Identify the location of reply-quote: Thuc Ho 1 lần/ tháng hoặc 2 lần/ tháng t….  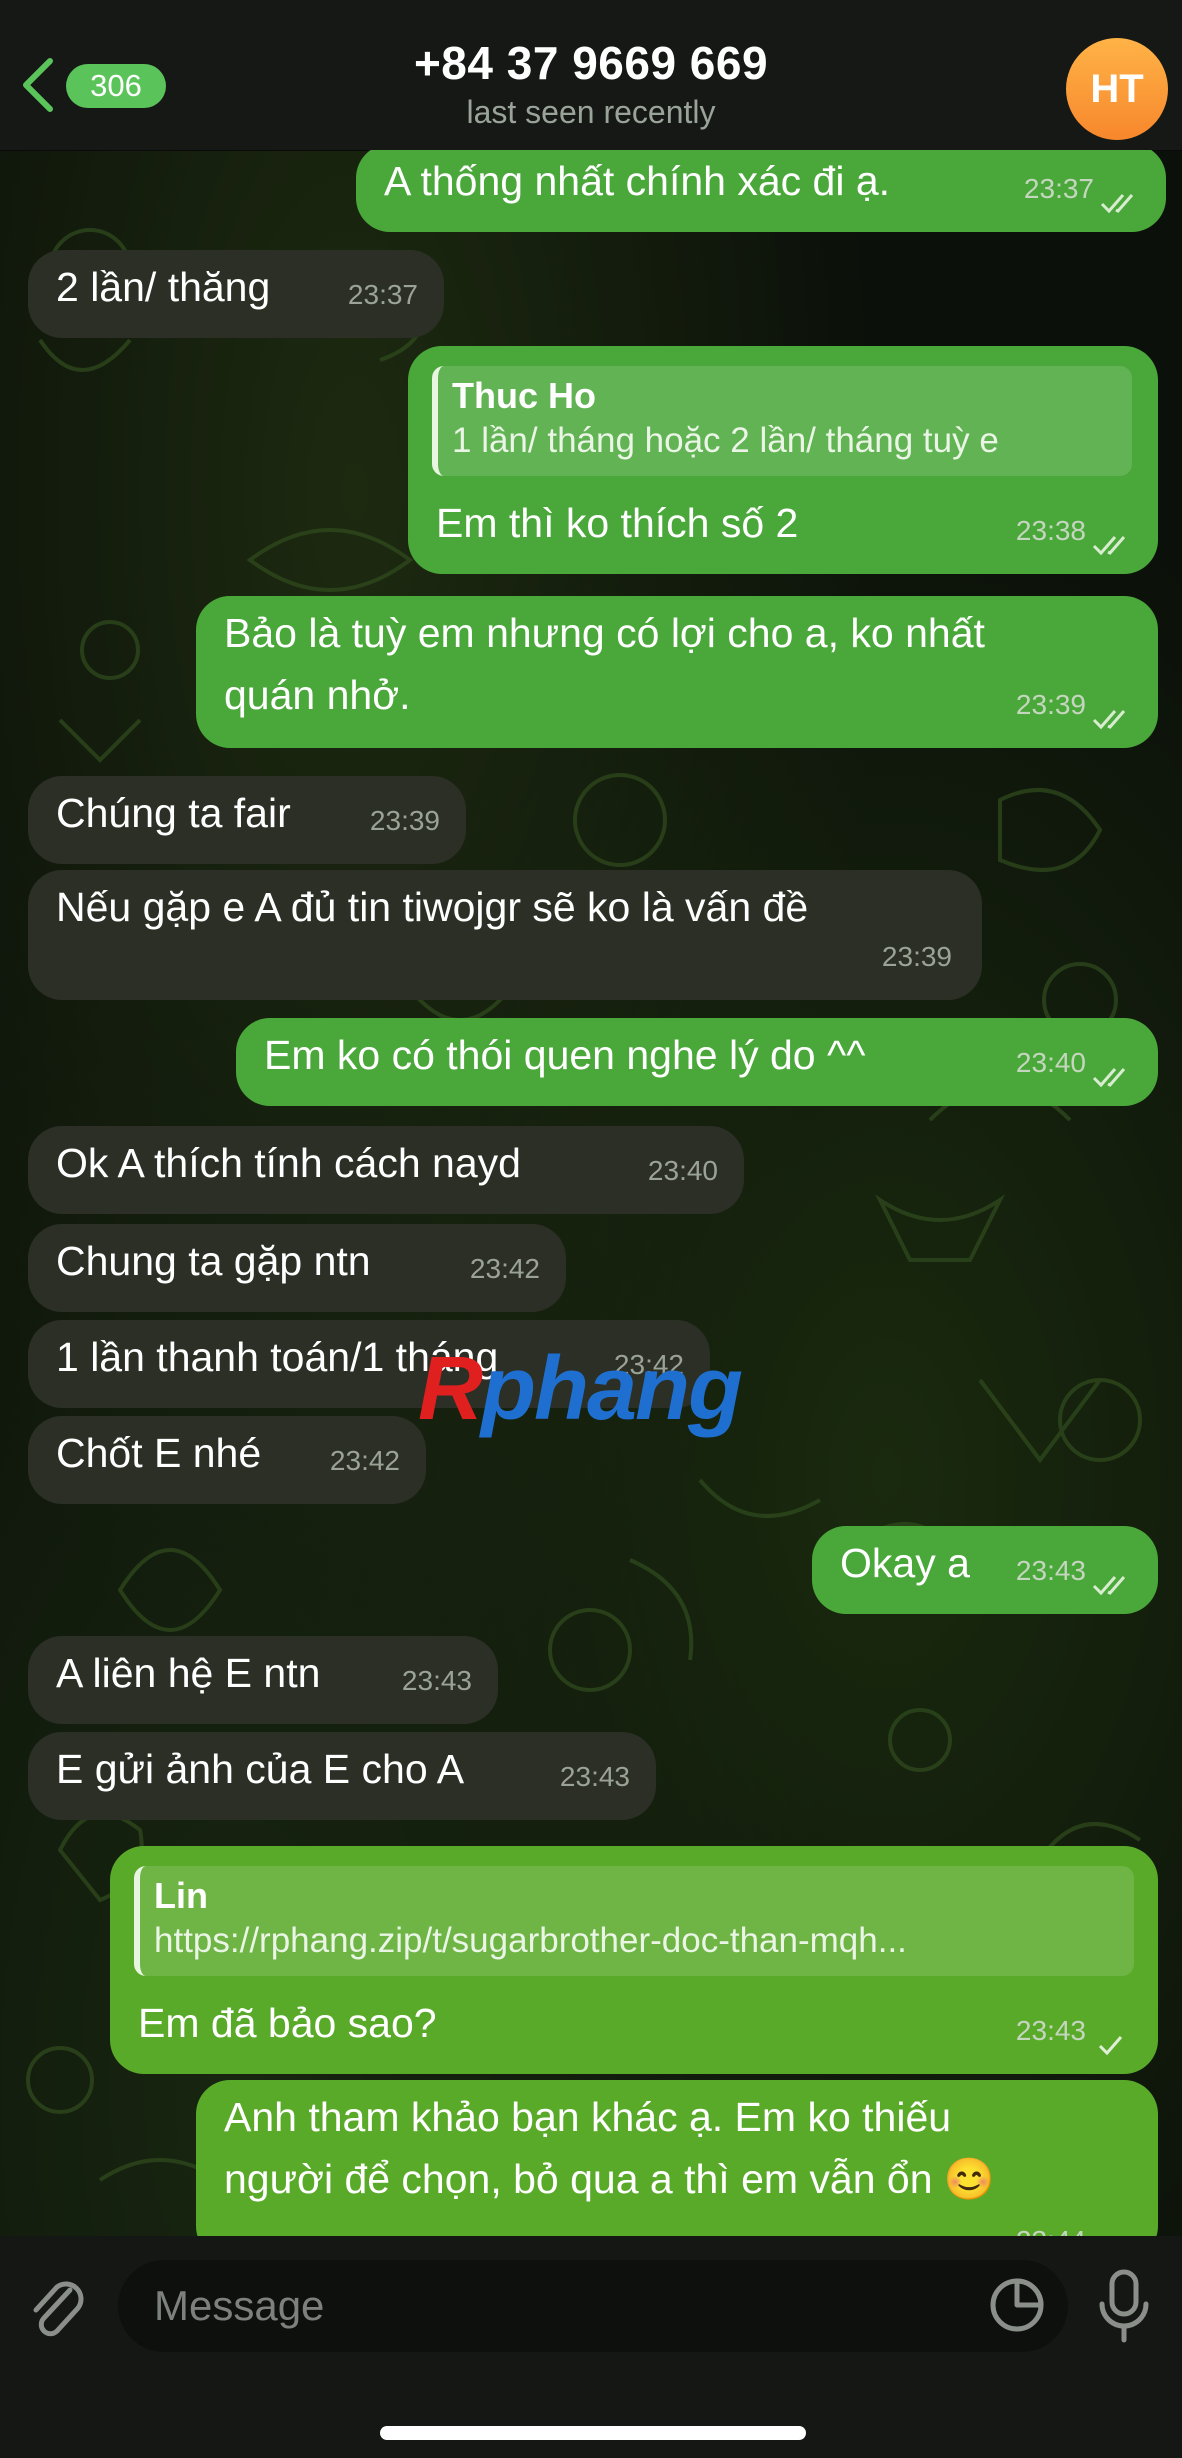
(782, 421).